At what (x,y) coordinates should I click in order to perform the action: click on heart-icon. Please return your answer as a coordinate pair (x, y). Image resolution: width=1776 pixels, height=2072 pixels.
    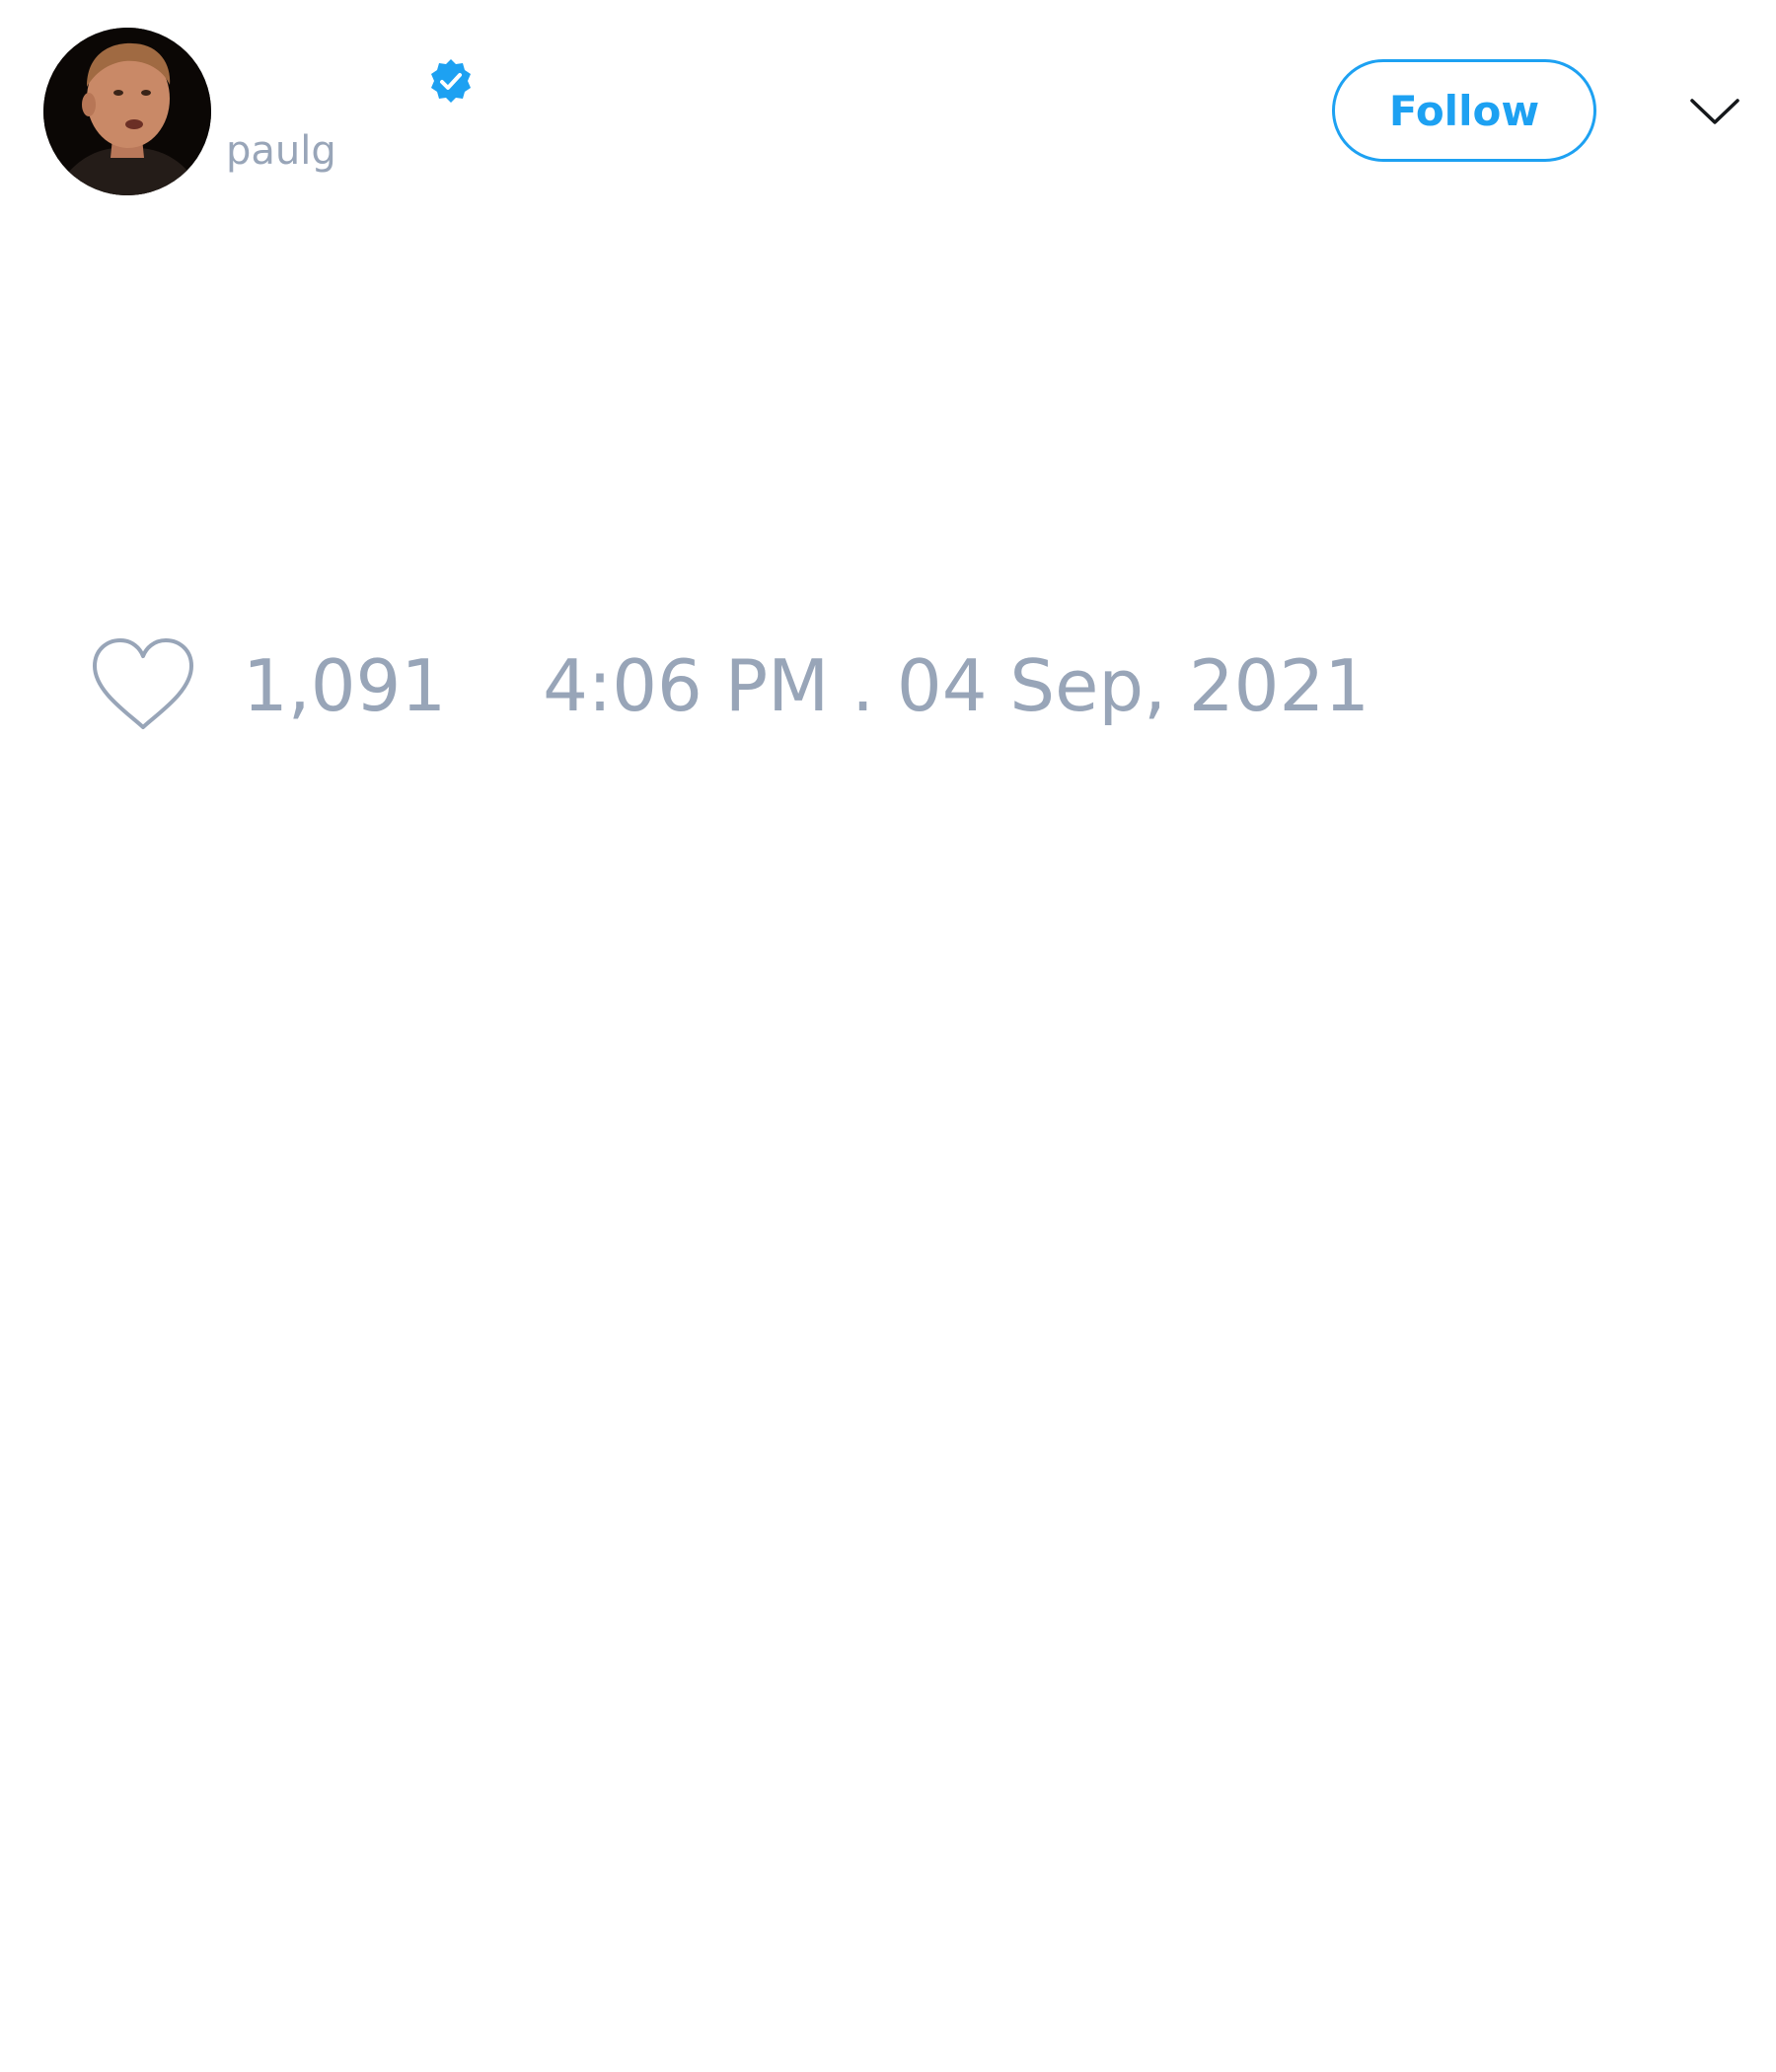
    Looking at the image, I should click on (143, 685).